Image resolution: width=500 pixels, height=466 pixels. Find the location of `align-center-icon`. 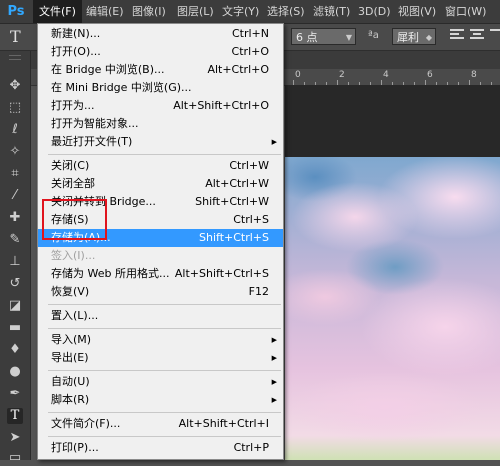

align-center-icon is located at coordinates (477, 36).